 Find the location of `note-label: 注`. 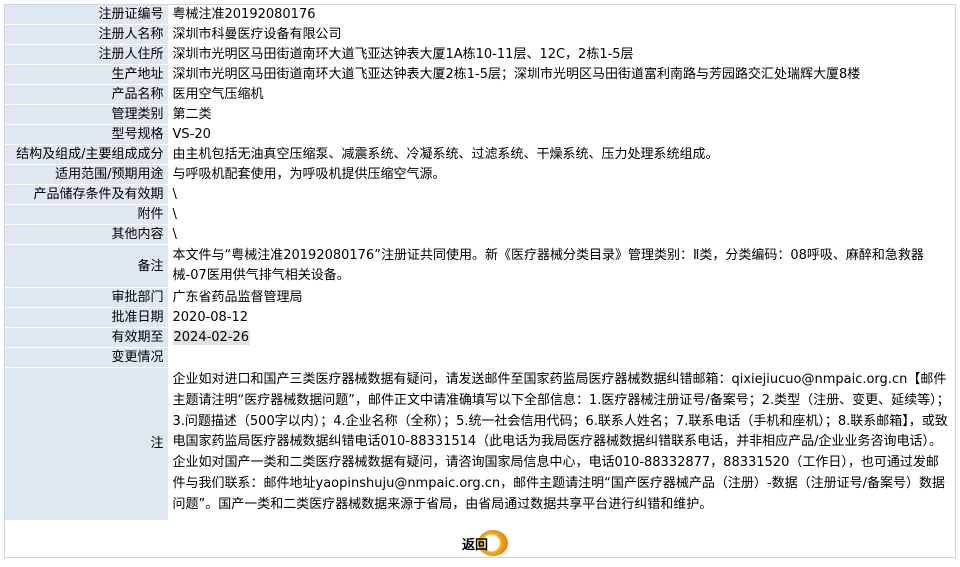

note-label: 注 is located at coordinates (87, 444).